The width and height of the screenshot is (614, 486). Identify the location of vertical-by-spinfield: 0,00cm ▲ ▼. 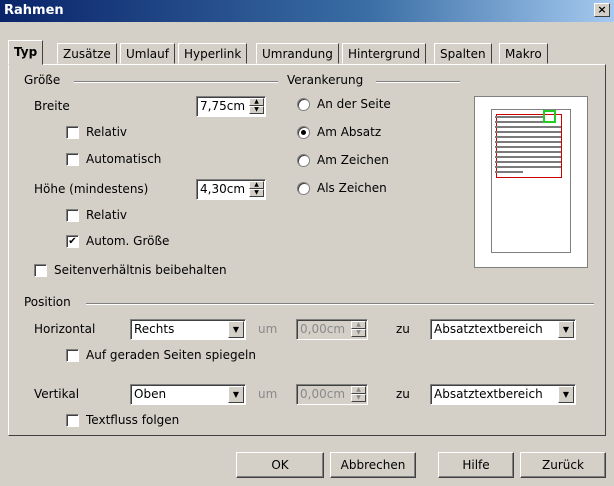
(332, 394).